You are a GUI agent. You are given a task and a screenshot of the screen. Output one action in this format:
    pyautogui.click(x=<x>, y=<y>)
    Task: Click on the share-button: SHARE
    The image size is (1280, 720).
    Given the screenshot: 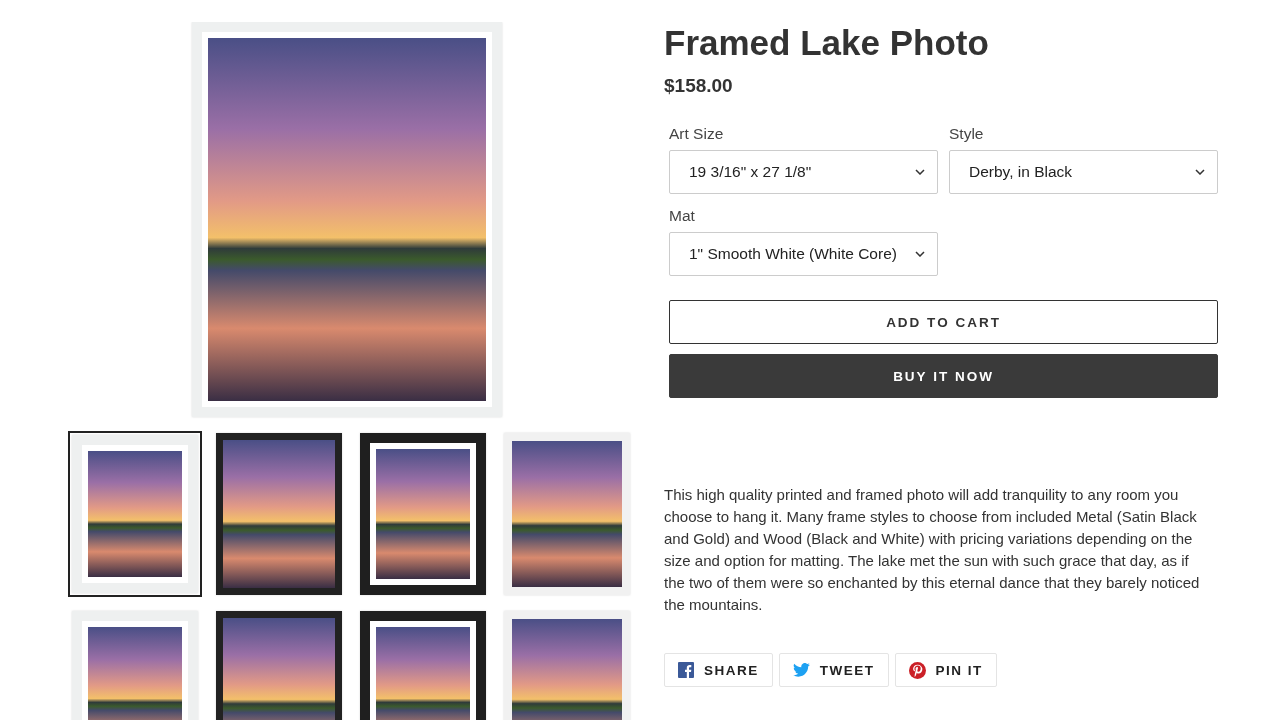 What is the action you would take?
    pyautogui.click(x=718, y=670)
    